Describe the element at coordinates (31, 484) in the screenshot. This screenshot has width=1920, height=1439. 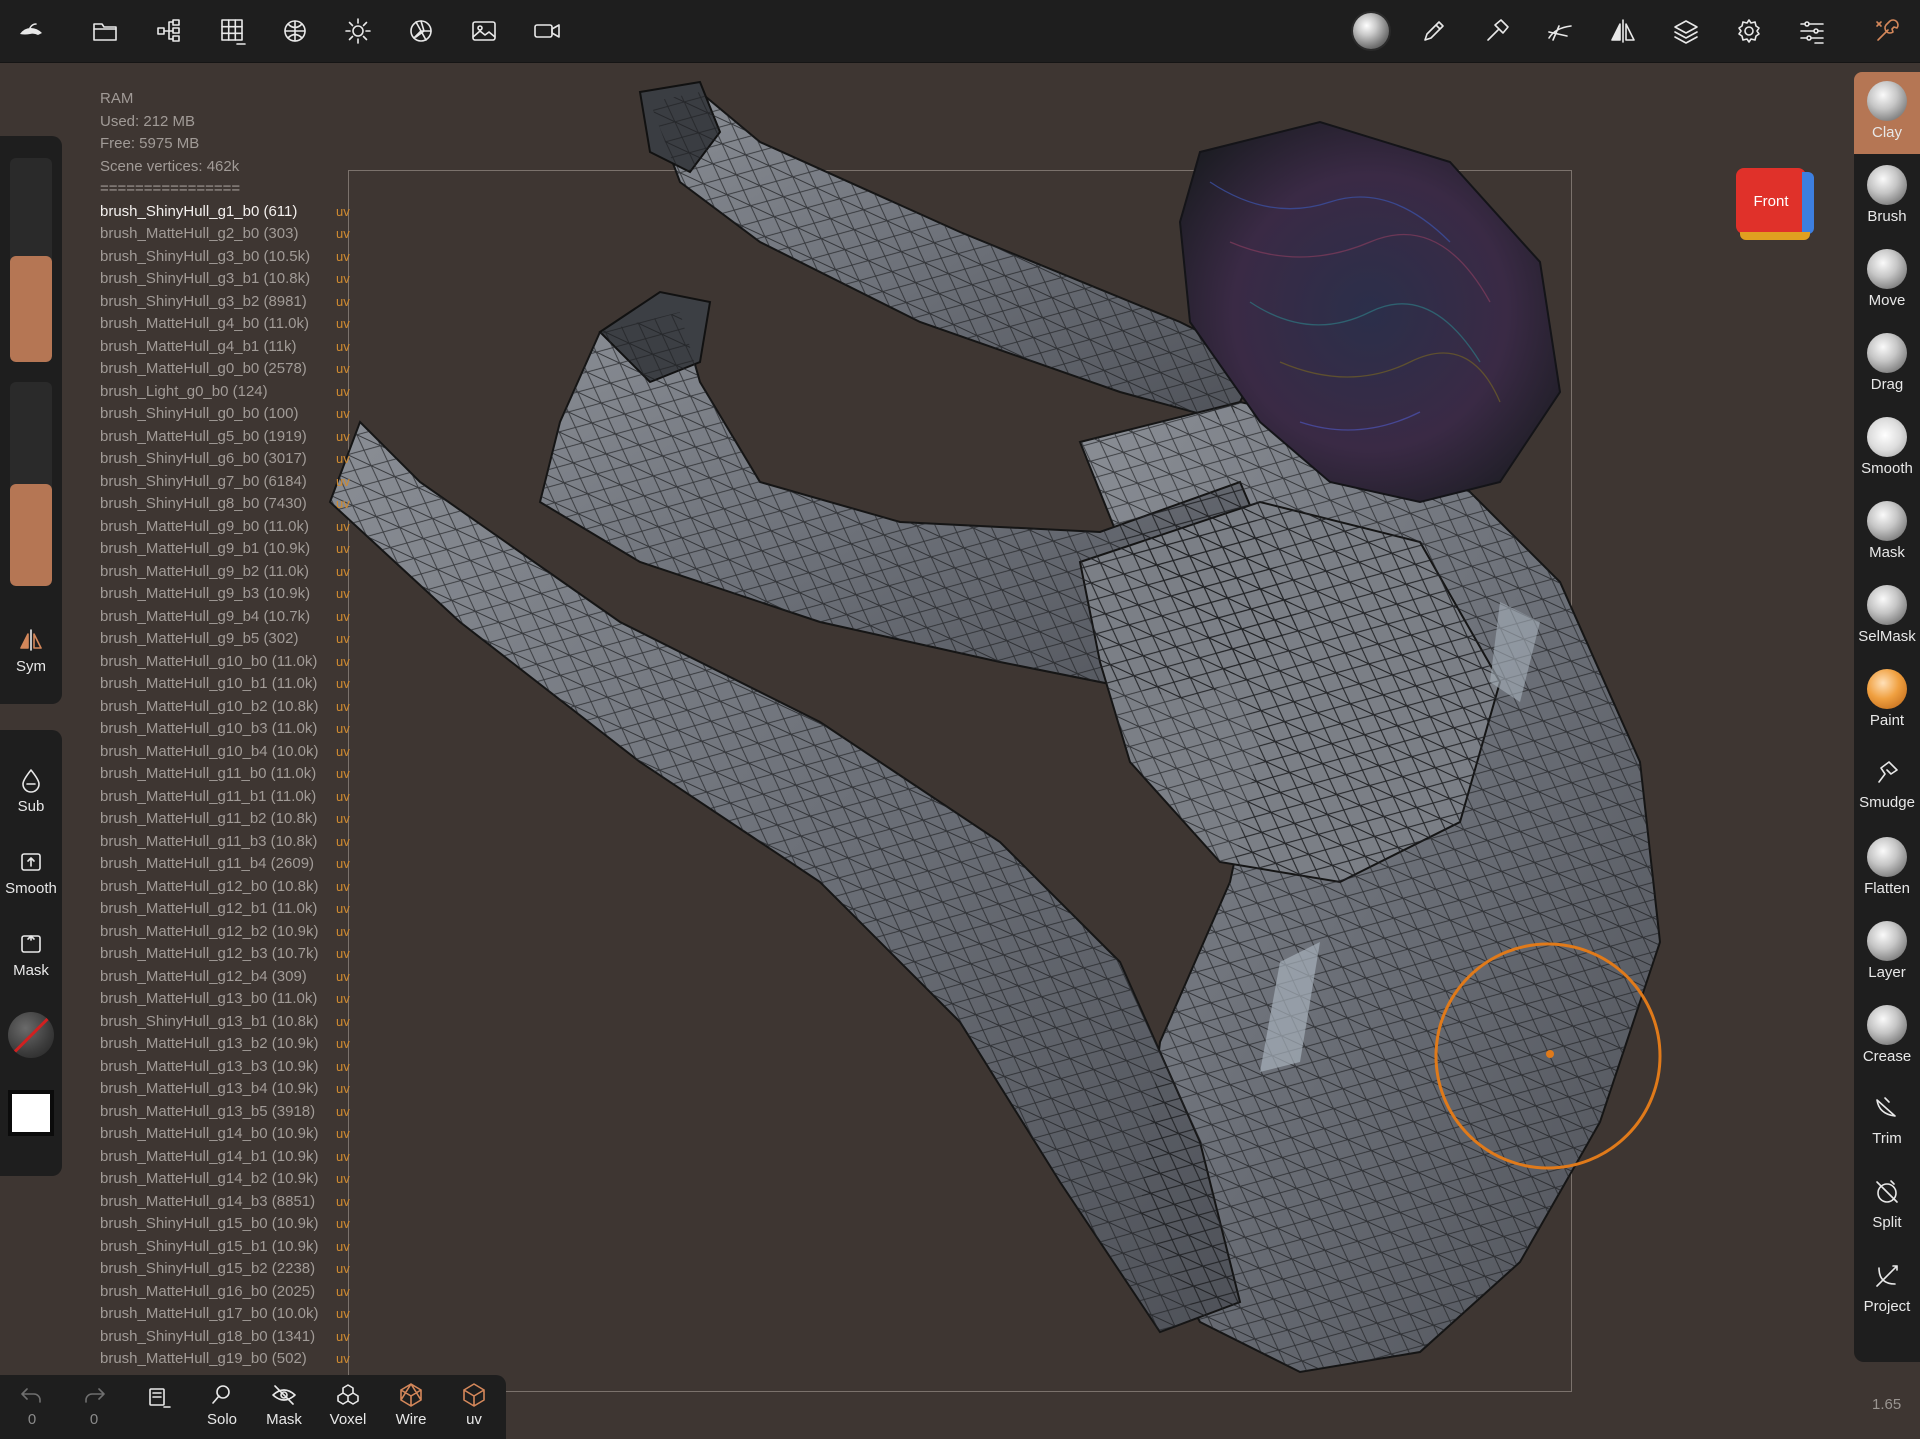
I see `intensity-slider` at that location.